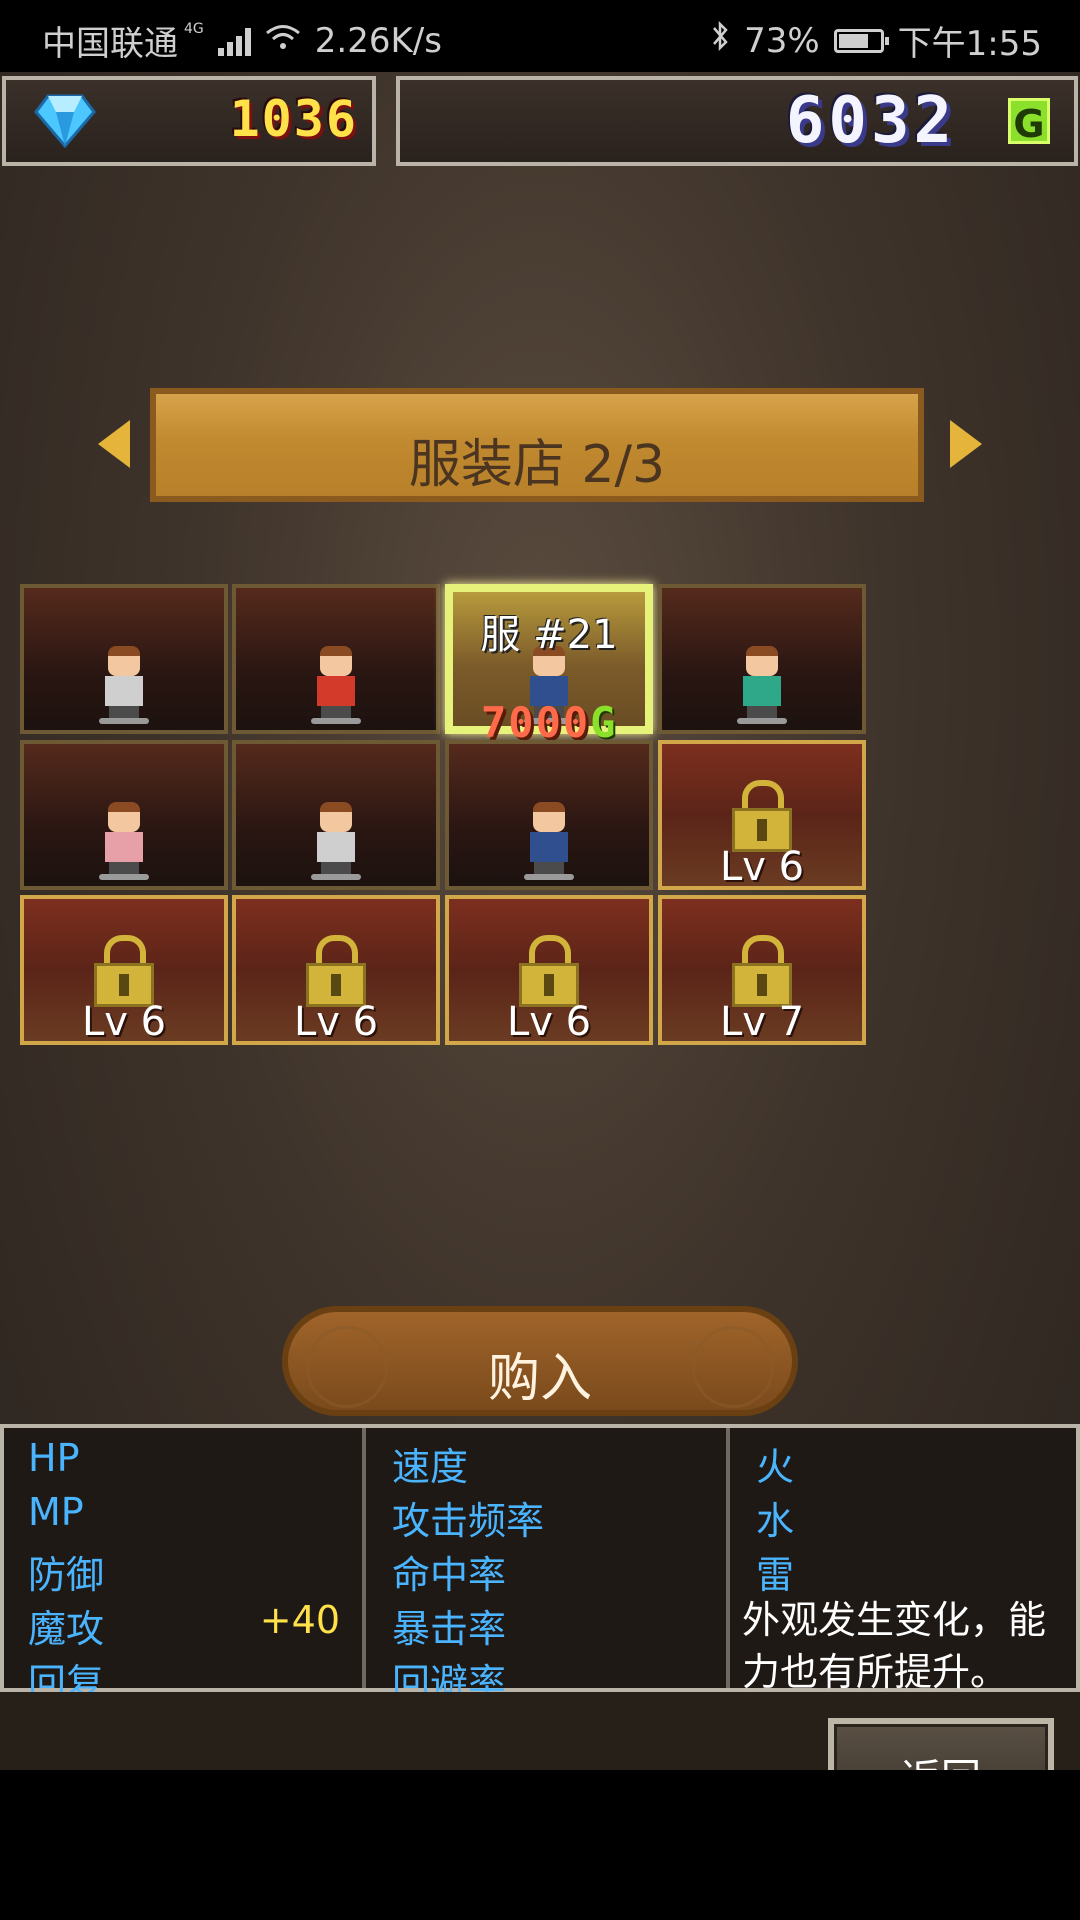  Describe the element at coordinates (775, 1521) in the screenshot. I see `element-label: 水` at that location.